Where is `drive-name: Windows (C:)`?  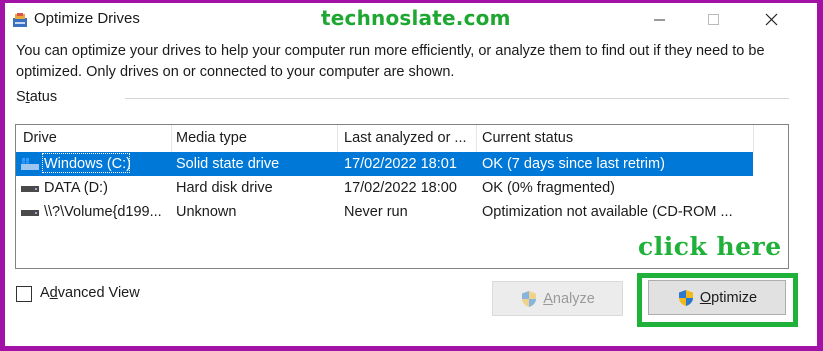
drive-name: Windows (C:) is located at coordinates (88, 164).